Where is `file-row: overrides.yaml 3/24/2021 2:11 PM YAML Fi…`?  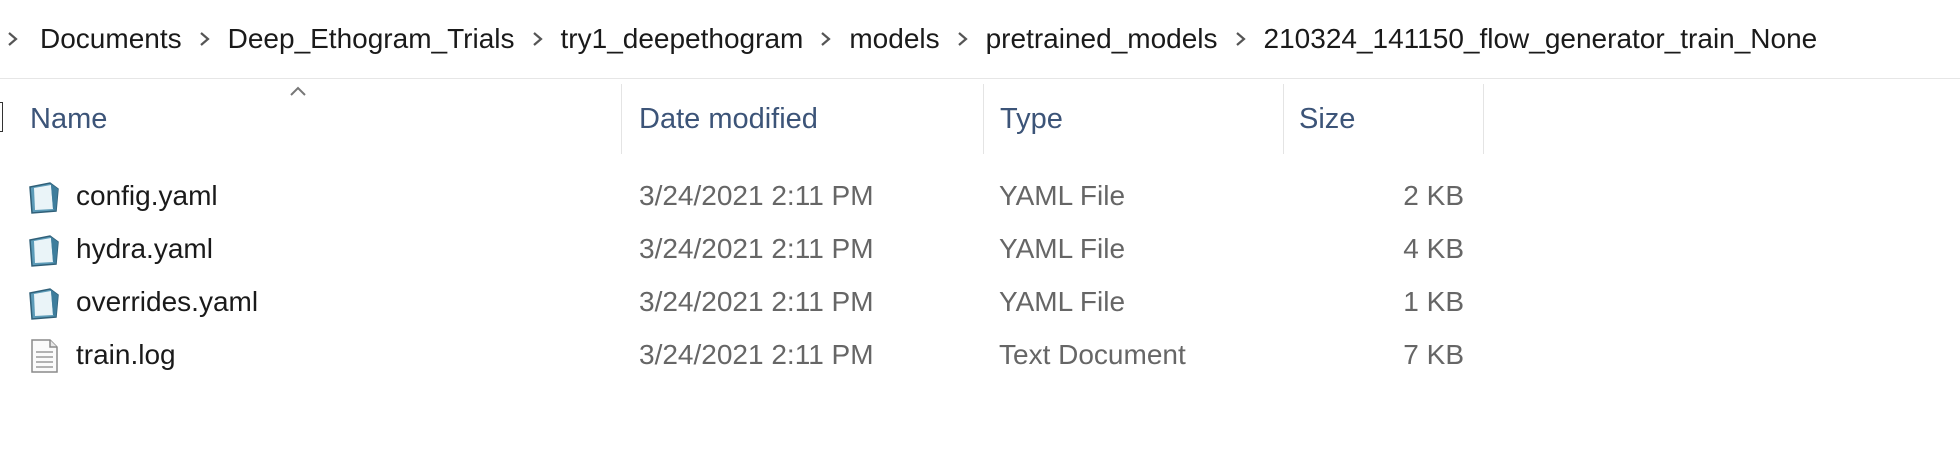 file-row: overrides.yaml 3/24/2021 2:11 PM YAML Fi… is located at coordinates (980, 301).